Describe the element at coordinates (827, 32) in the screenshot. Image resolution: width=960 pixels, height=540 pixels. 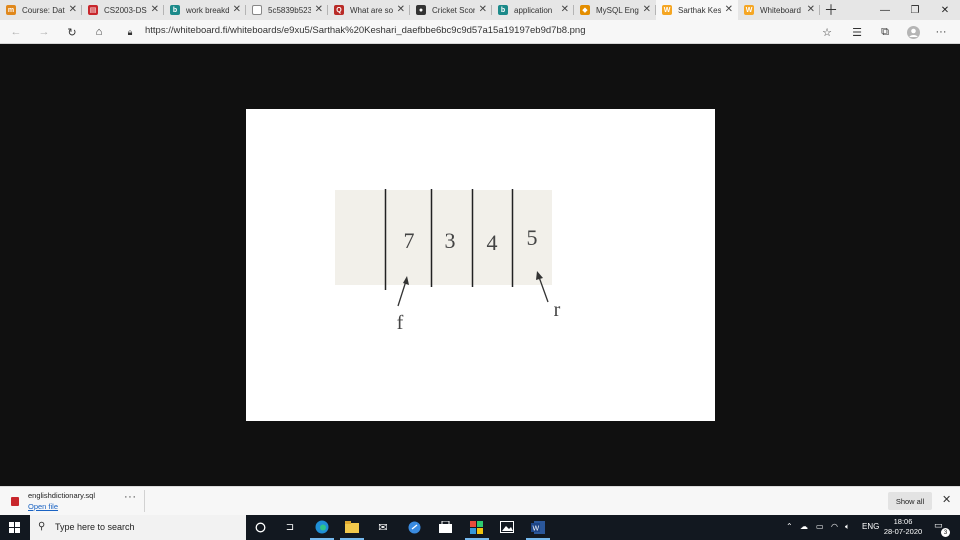
I see `favorite-star-icon: ☆` at that location.